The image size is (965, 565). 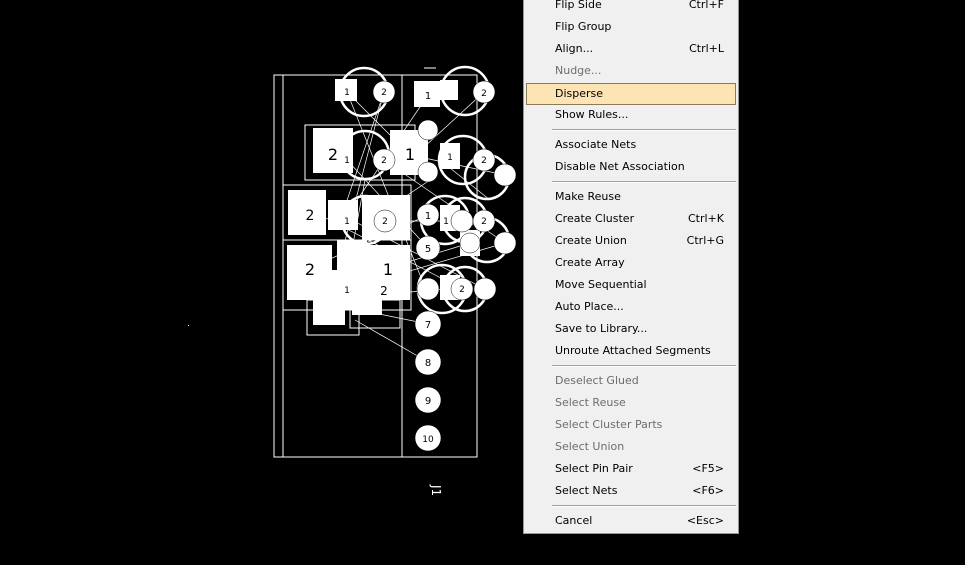 I want to click on menu-item-label: Create Union, so click(x=591, y=240).